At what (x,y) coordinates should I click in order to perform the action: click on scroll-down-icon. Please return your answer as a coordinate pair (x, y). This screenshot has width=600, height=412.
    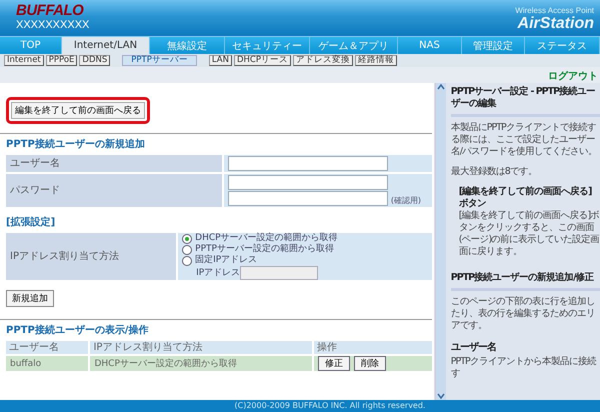
    Looking at the image, I should click on (440, 396).